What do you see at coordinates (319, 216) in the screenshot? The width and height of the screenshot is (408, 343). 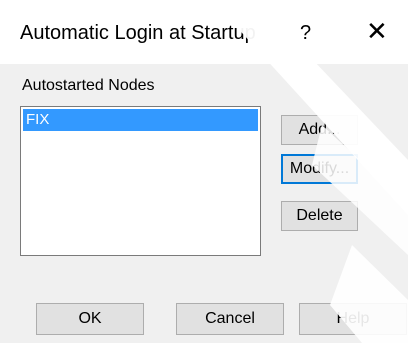 I see `delete-button: Delete` at bounding box center [319, 216].